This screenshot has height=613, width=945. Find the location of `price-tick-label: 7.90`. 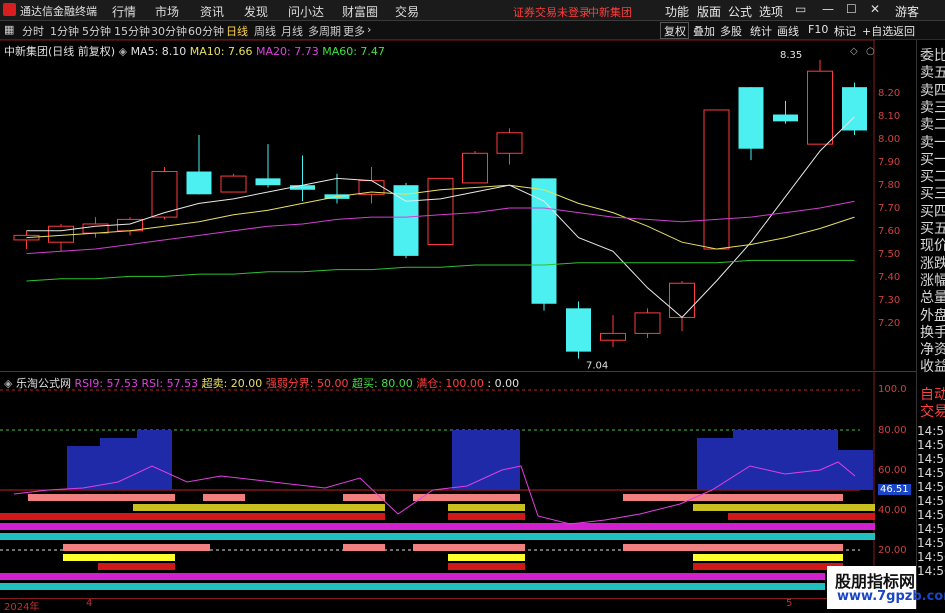

price-tick-label: 7.90 is located at coordinates (889, 162).